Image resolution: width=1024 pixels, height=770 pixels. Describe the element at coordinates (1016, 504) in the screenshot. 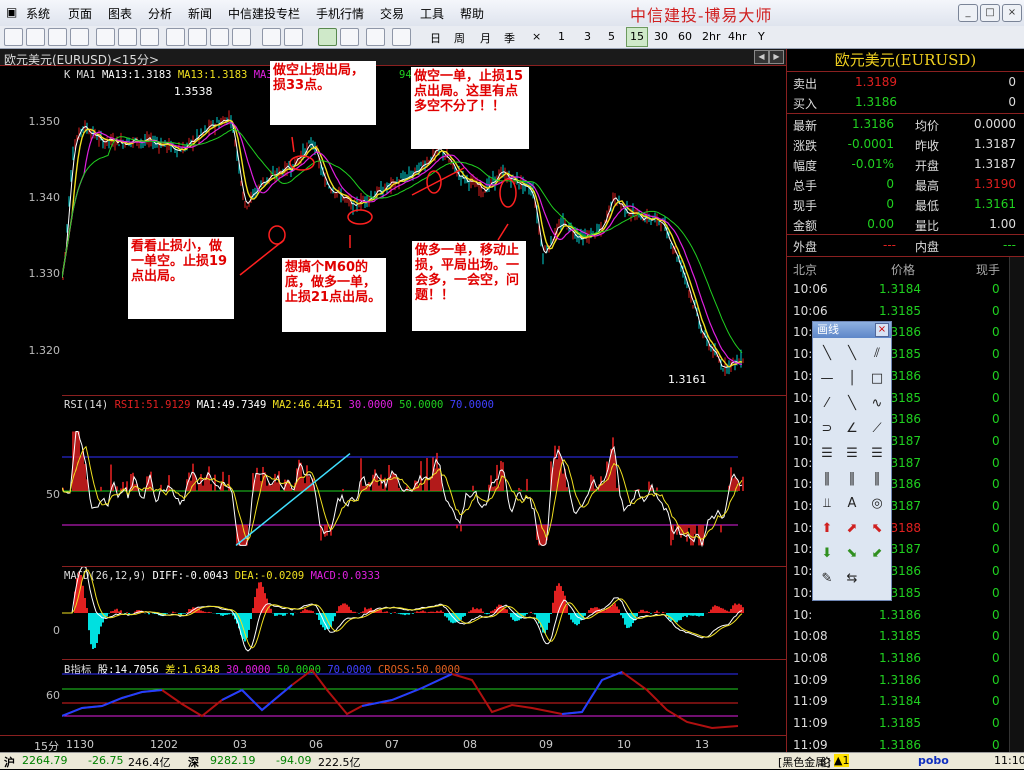

I see `tick-scrollbar` at that location.